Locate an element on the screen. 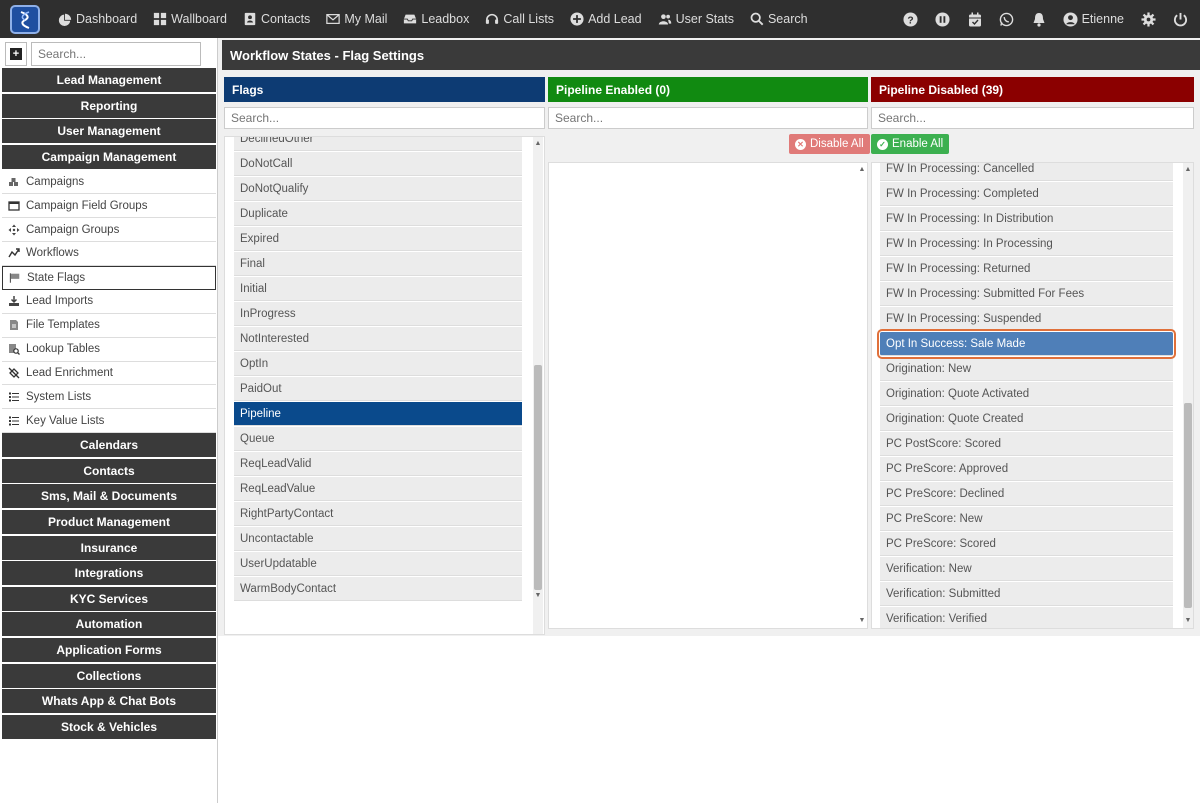 The image size is (1200, 803). sidebar-section-reporting: Reporting is located at coordinates (109, 105).